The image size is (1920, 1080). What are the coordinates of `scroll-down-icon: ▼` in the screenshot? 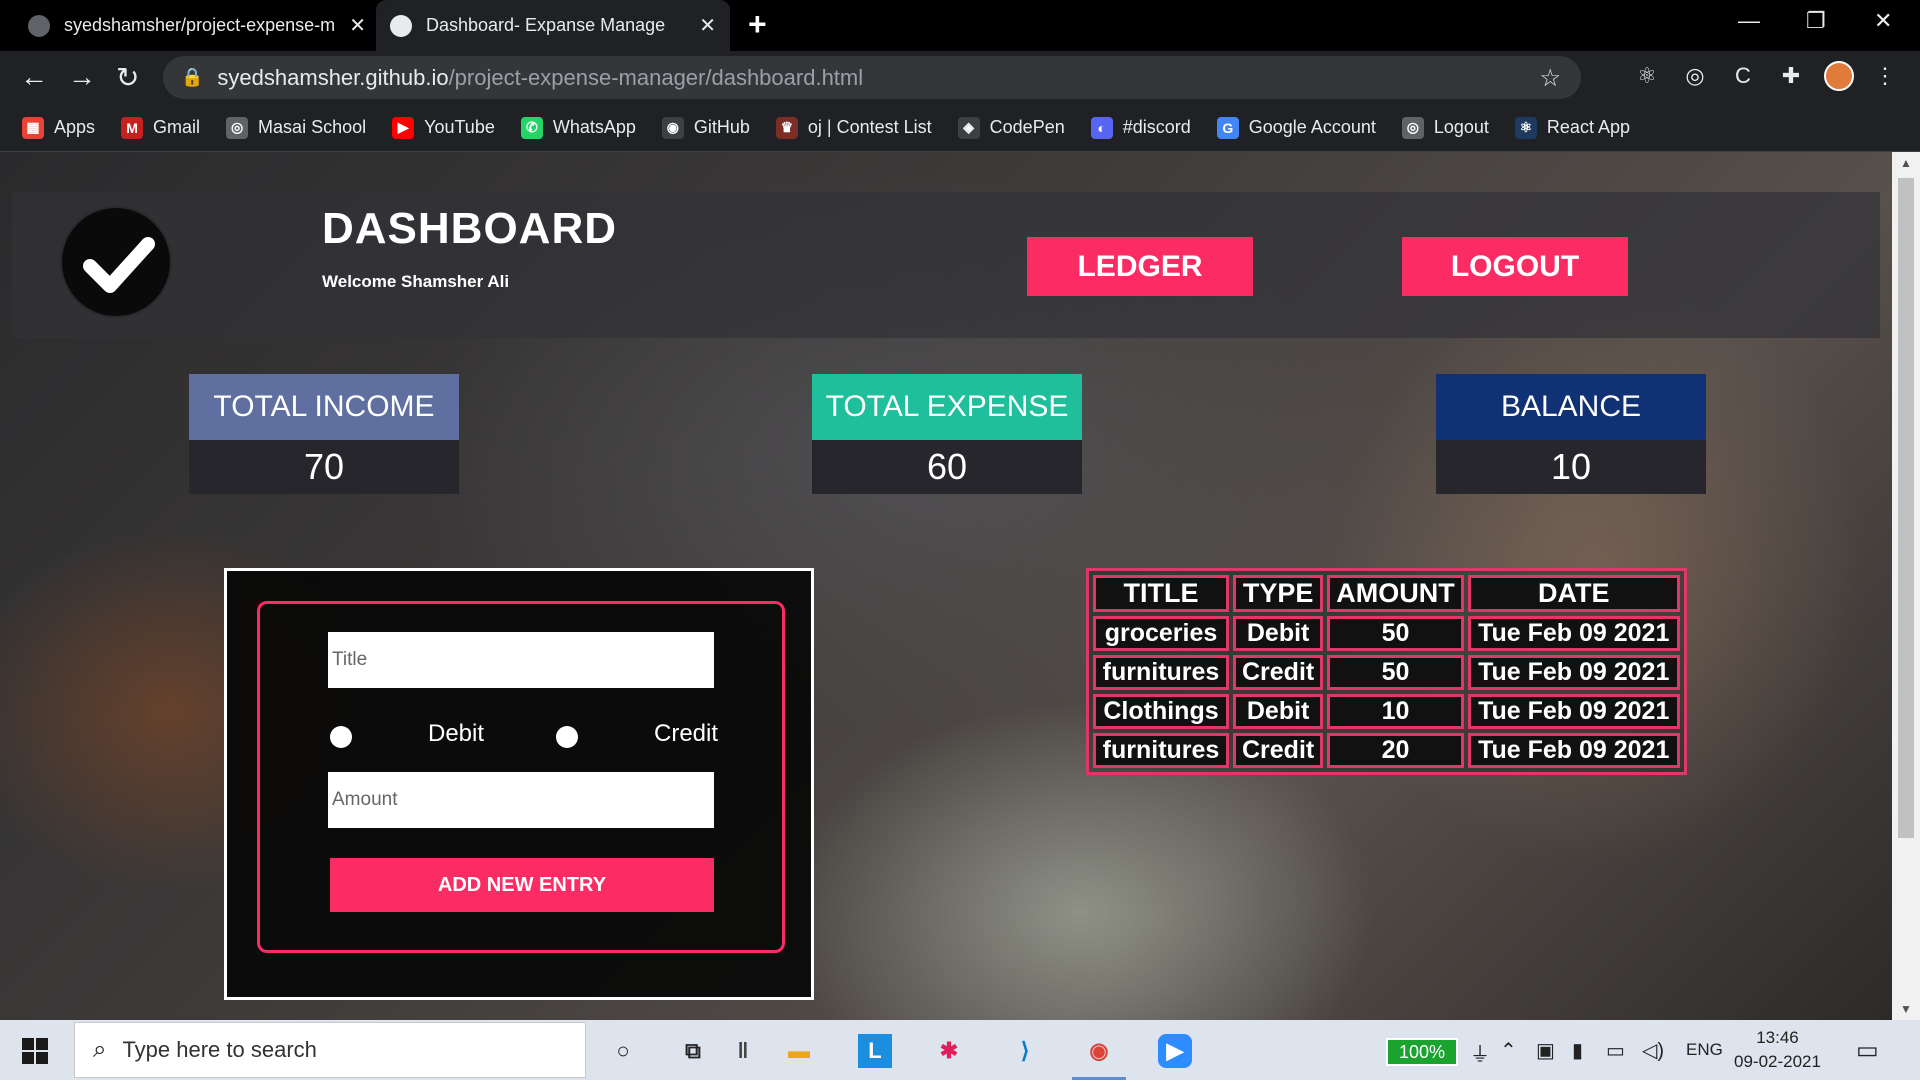 It's located at (1906, 1009).